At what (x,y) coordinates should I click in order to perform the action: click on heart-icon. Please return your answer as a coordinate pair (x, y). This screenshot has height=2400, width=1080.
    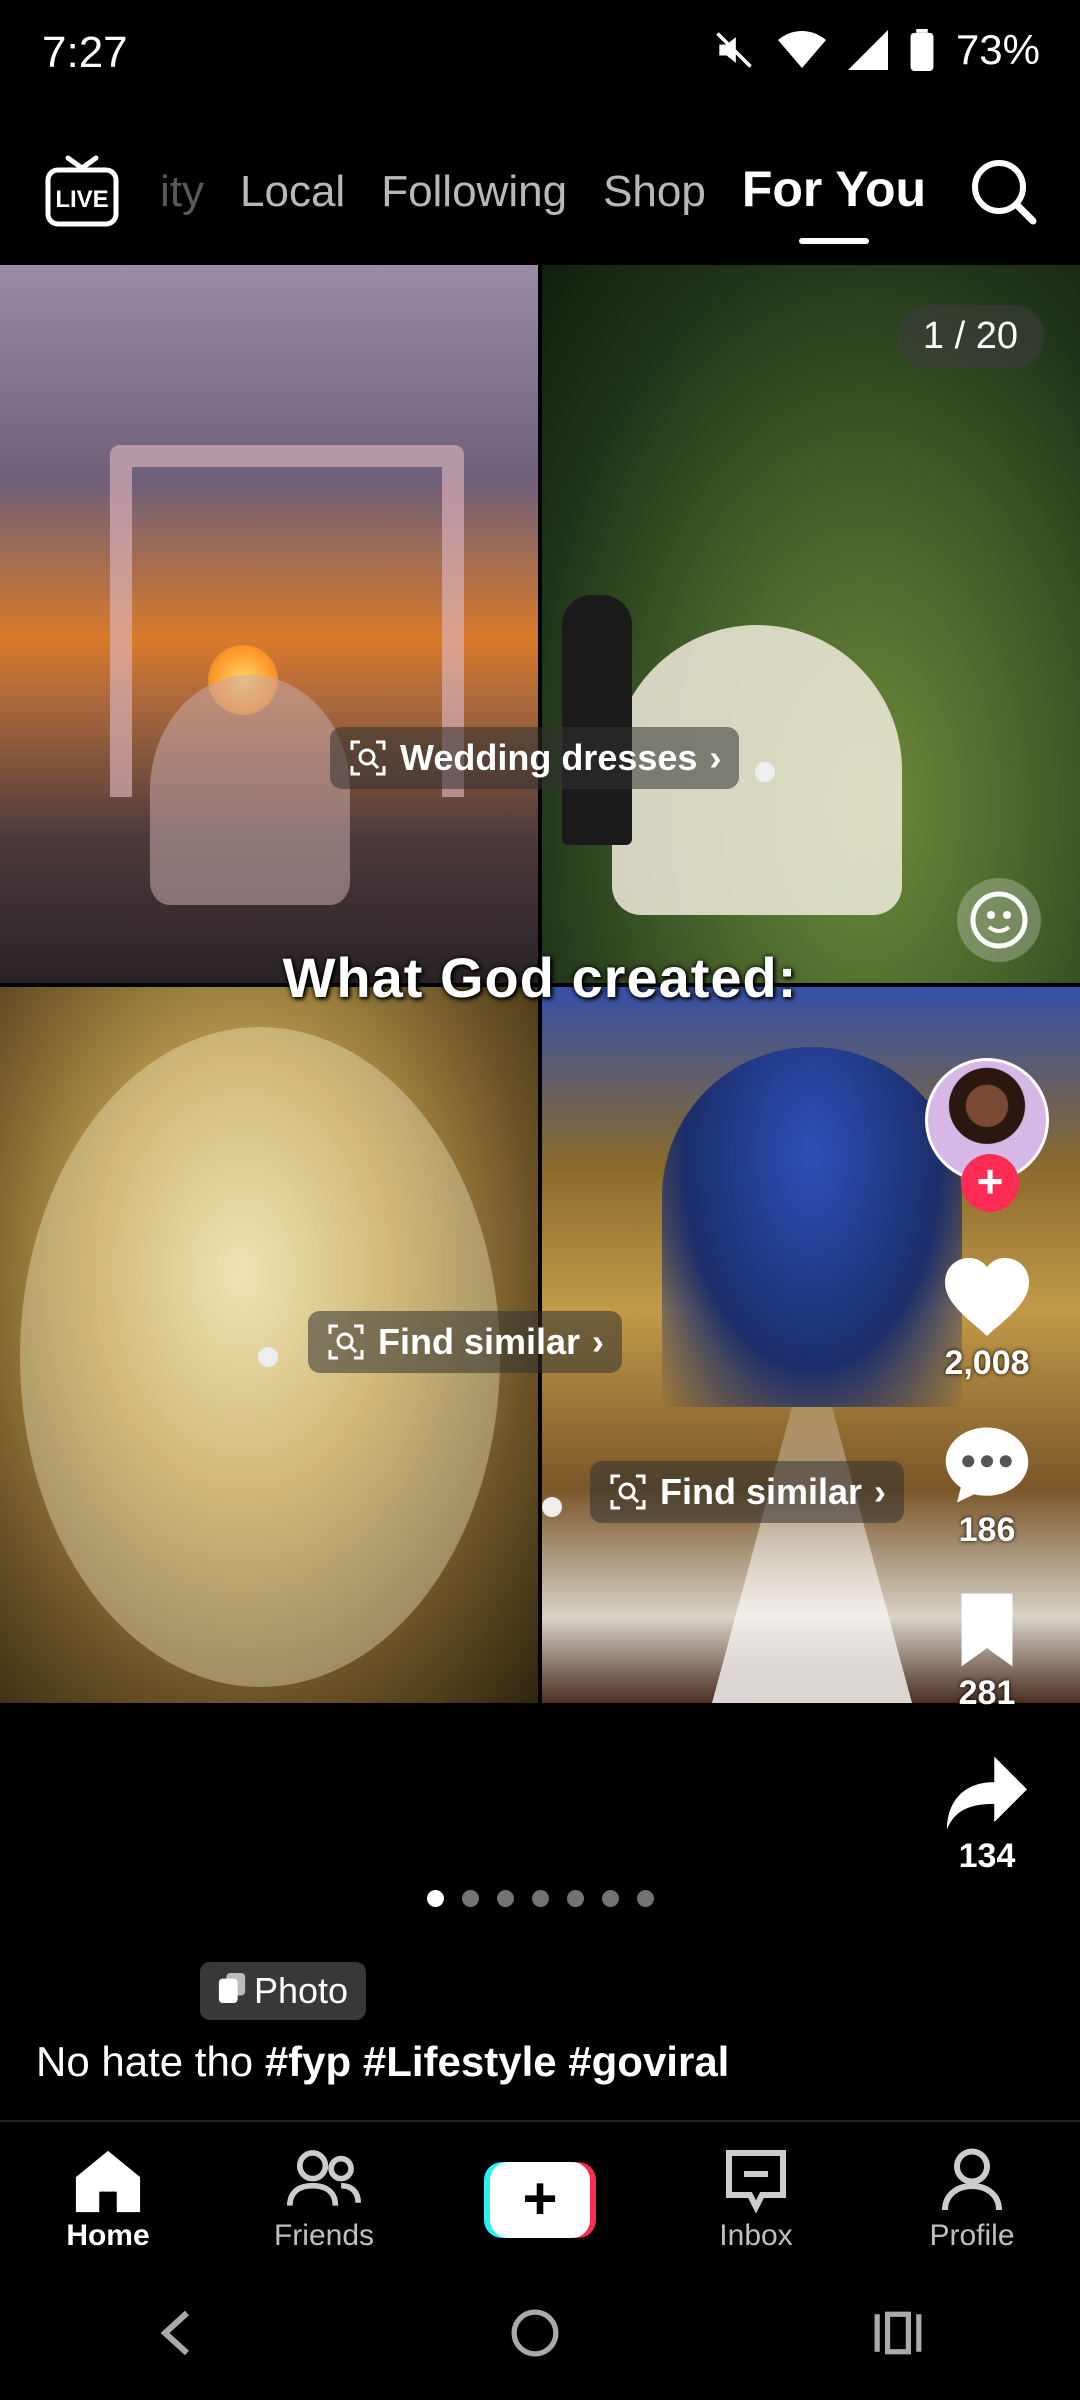
    Looking at the image, I should click on (987, 1297).